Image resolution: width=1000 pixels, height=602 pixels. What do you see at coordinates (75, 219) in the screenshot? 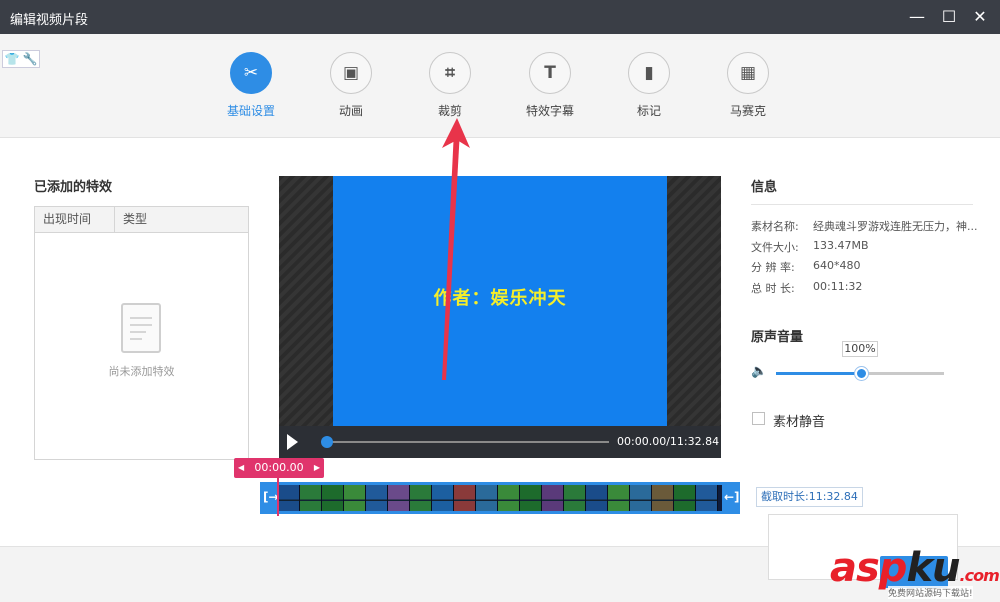
I see `column-appear-time: 出现时间` at bounding box center [75, 219].